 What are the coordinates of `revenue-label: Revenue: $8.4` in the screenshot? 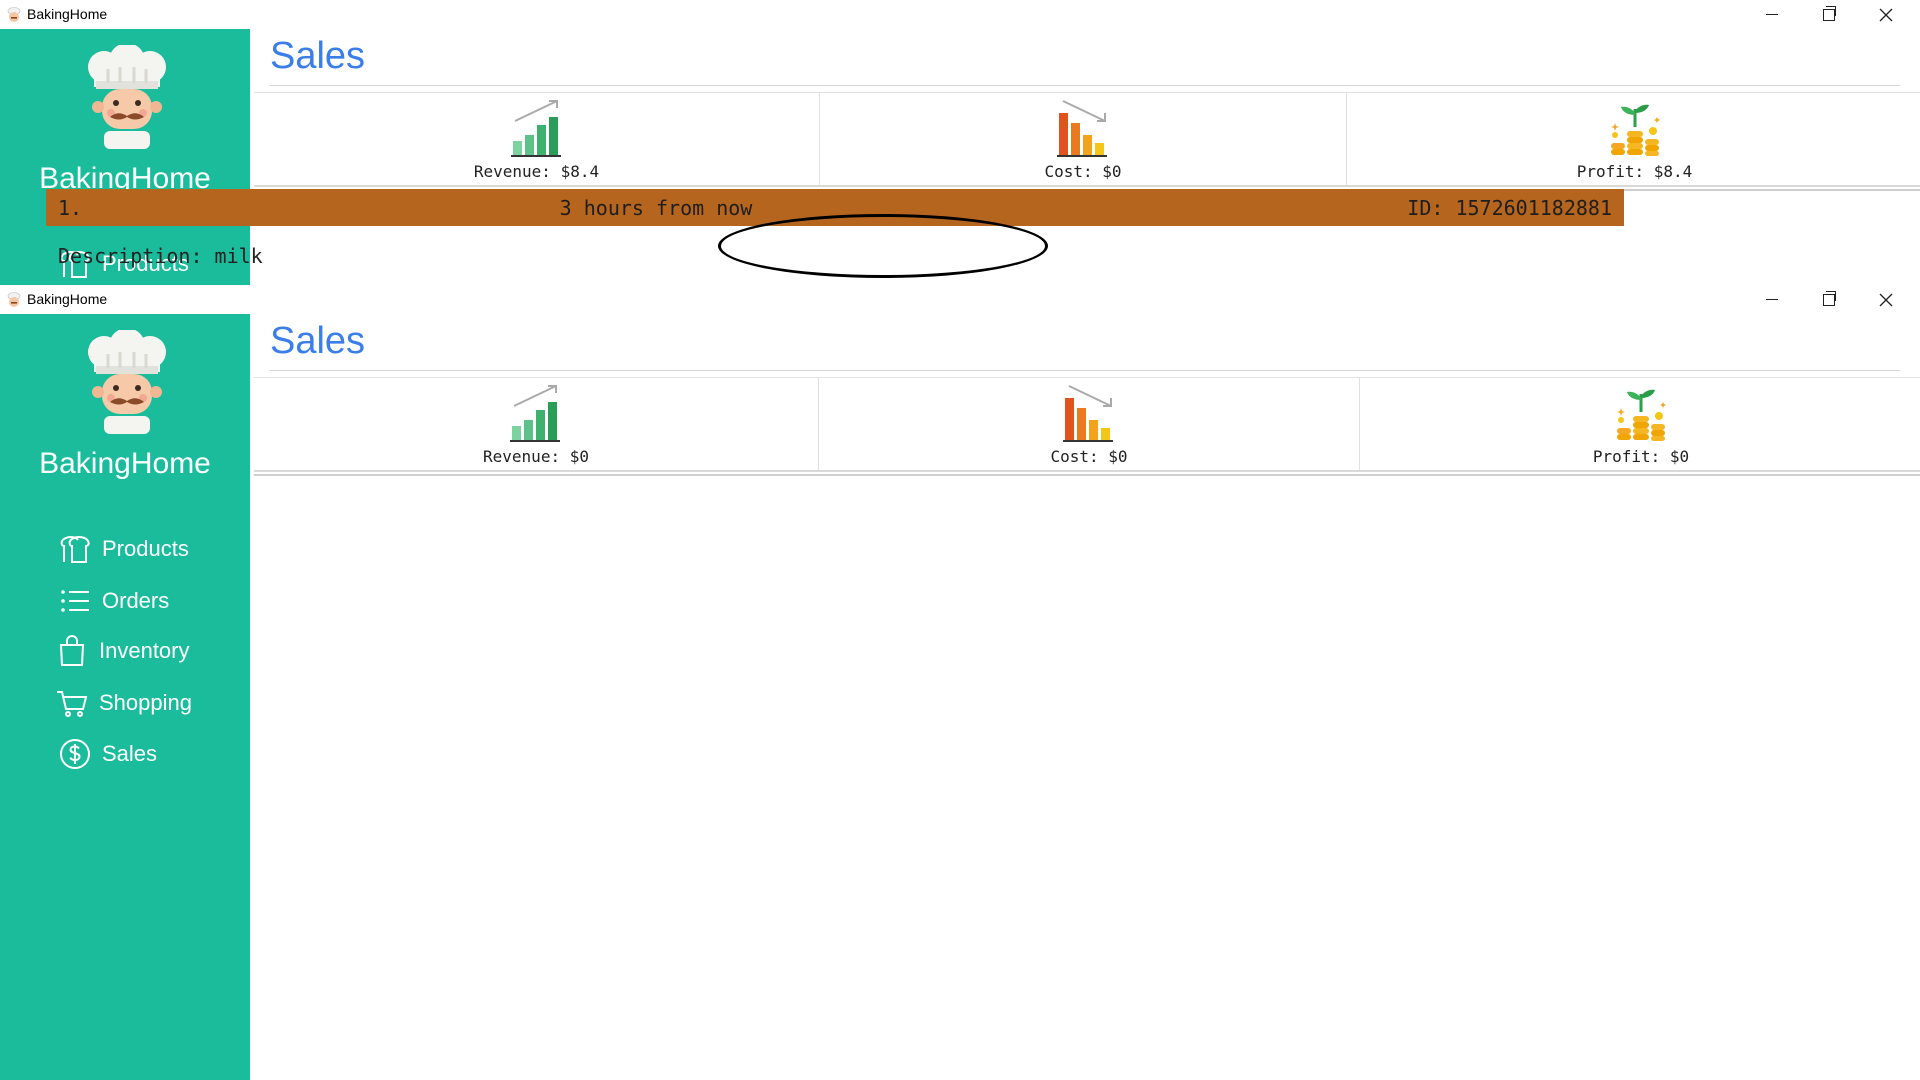 It's located at (536, 171).